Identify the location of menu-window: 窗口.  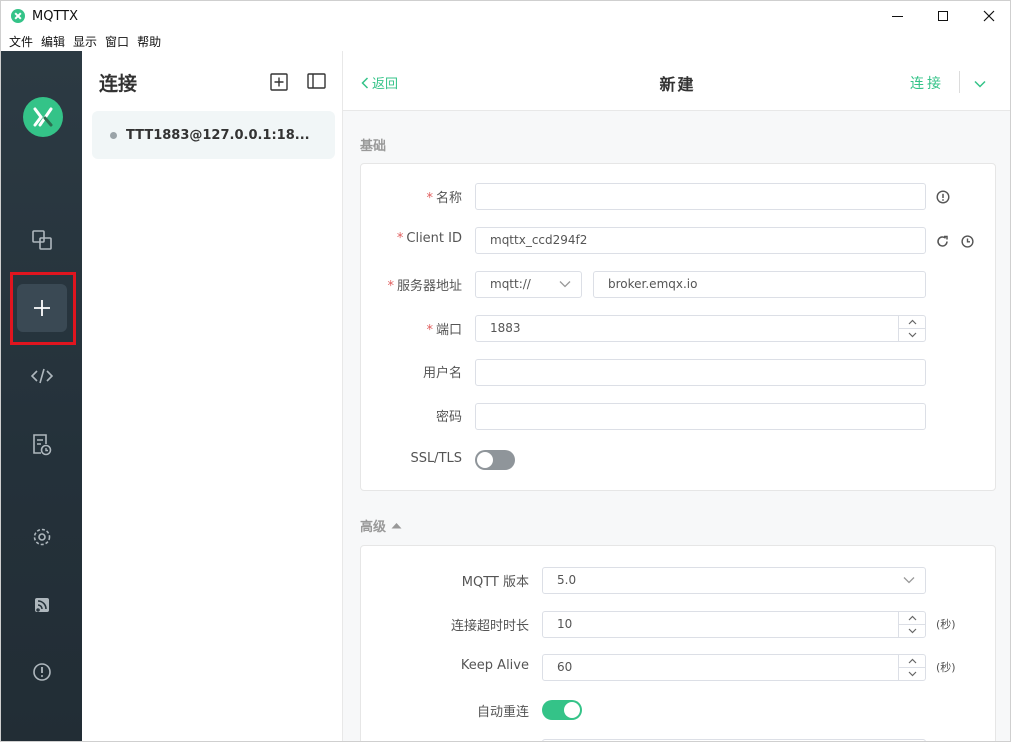
(117, 41).